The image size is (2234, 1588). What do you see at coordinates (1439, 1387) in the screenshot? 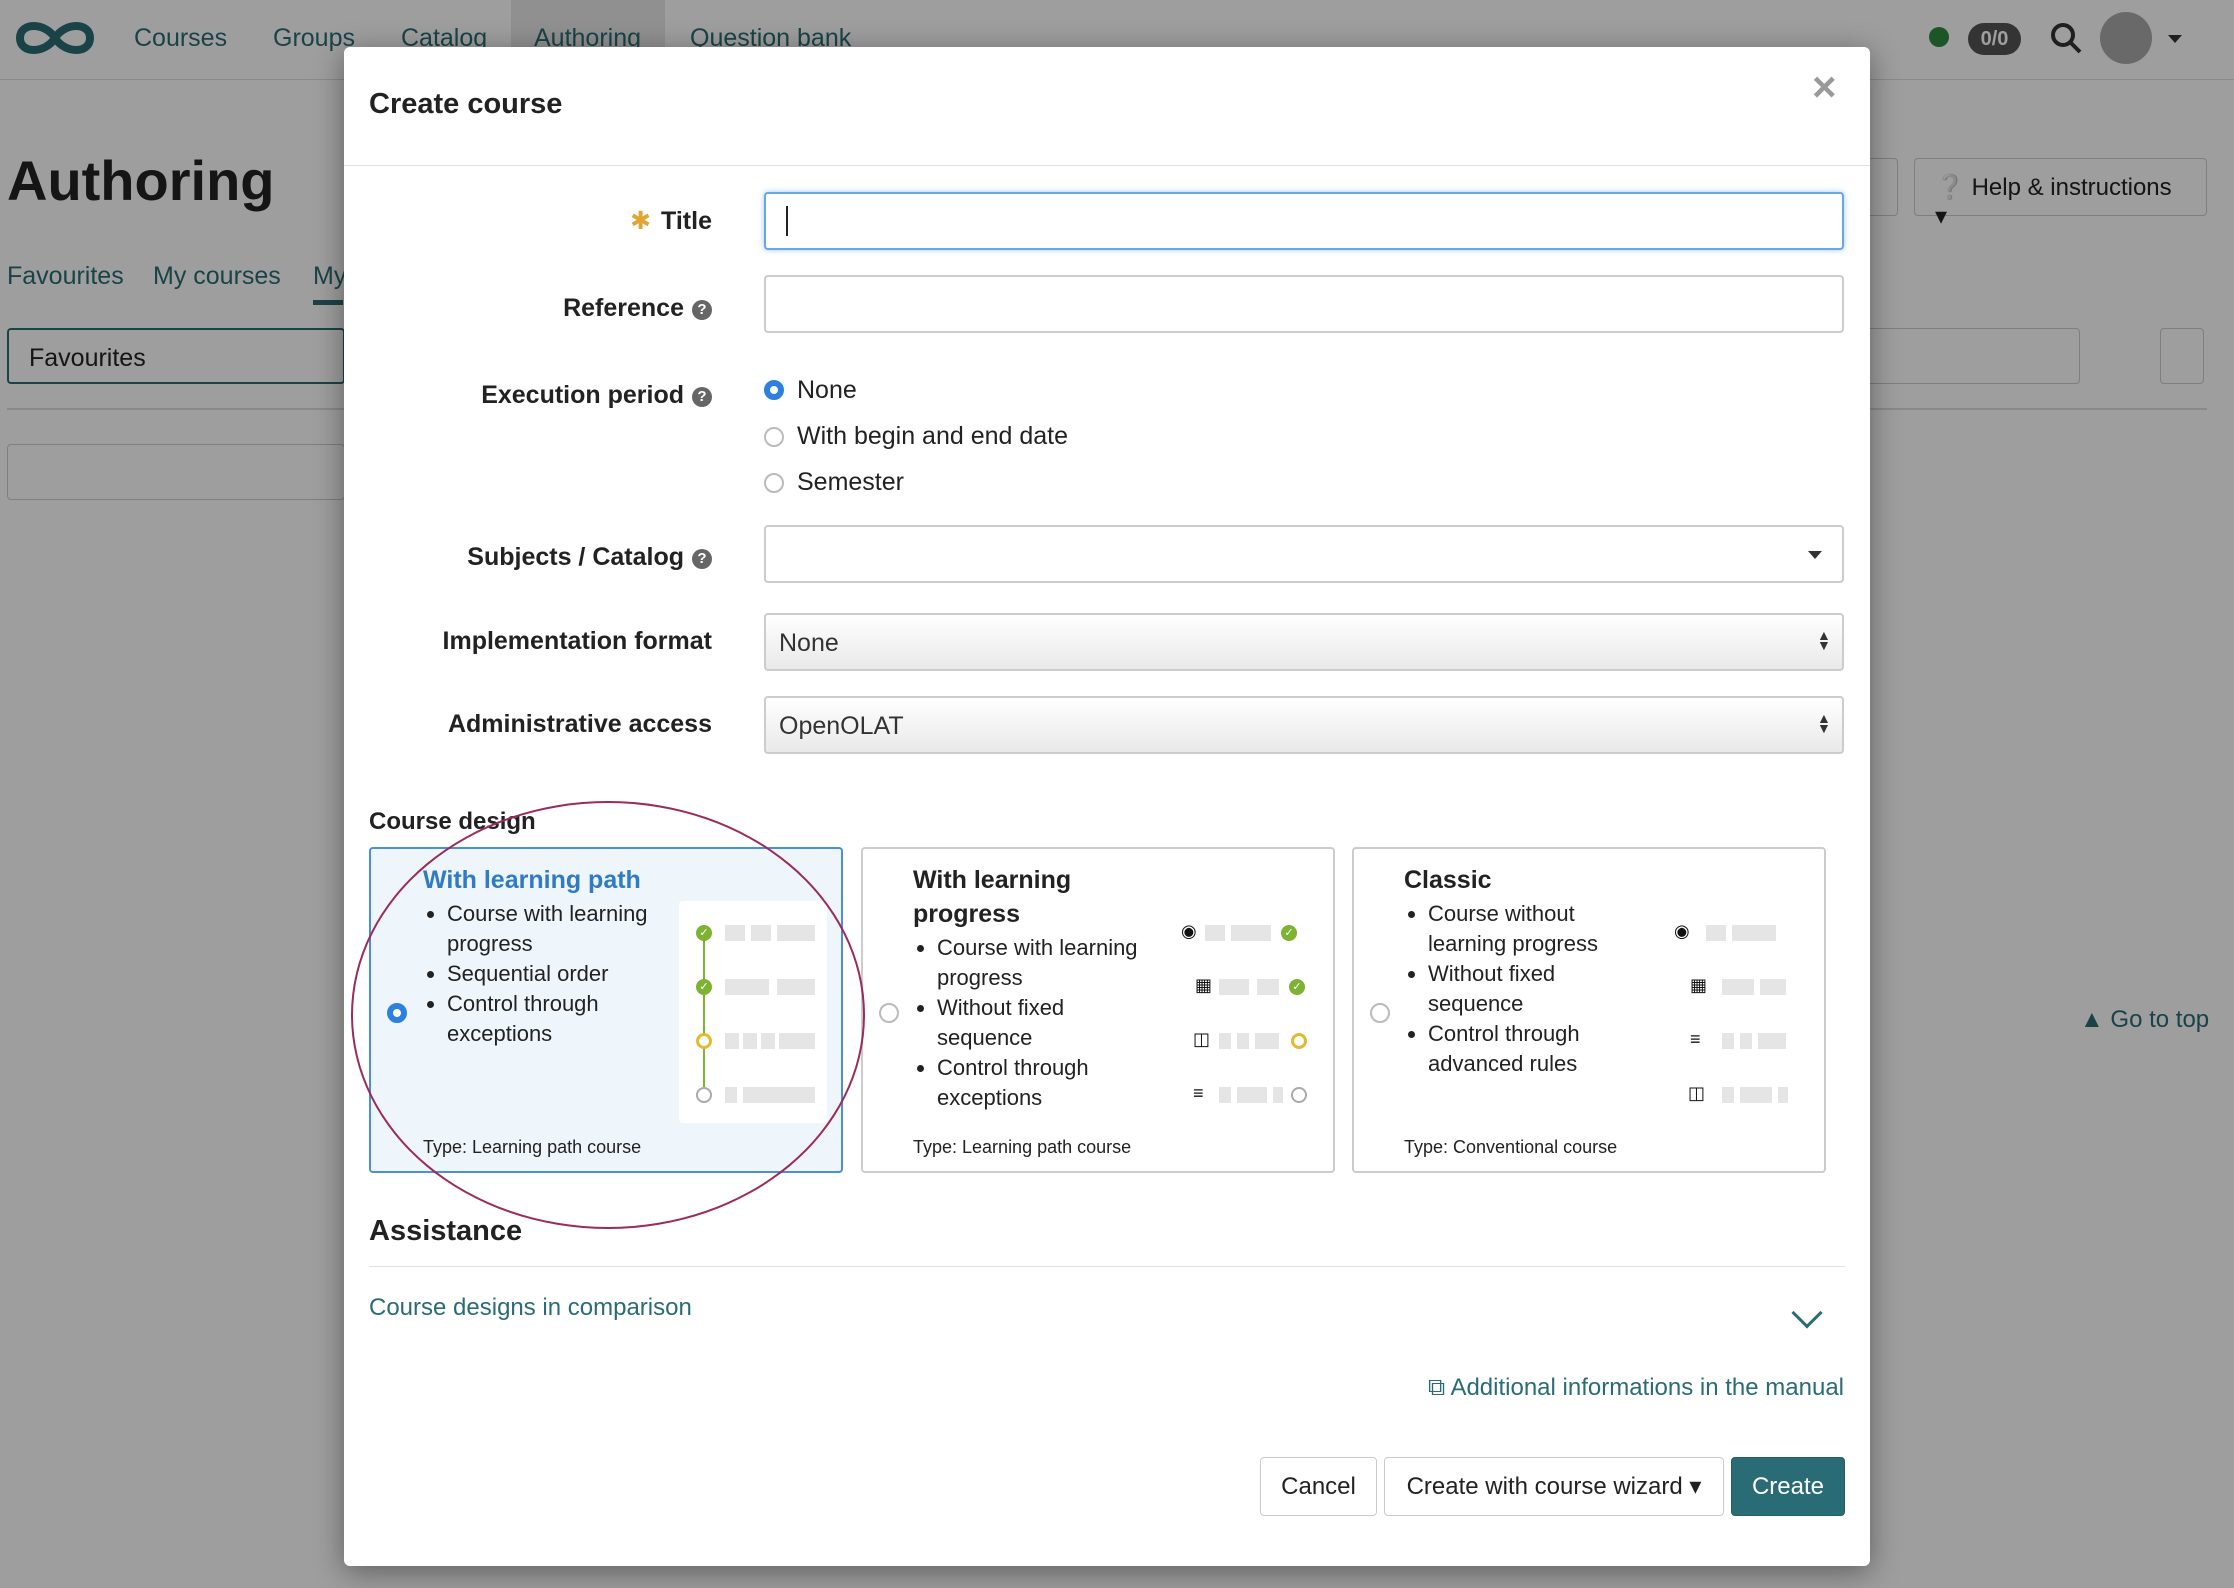
I see `external-link-icon: ⧉` at bounding box center [1439, 1387].